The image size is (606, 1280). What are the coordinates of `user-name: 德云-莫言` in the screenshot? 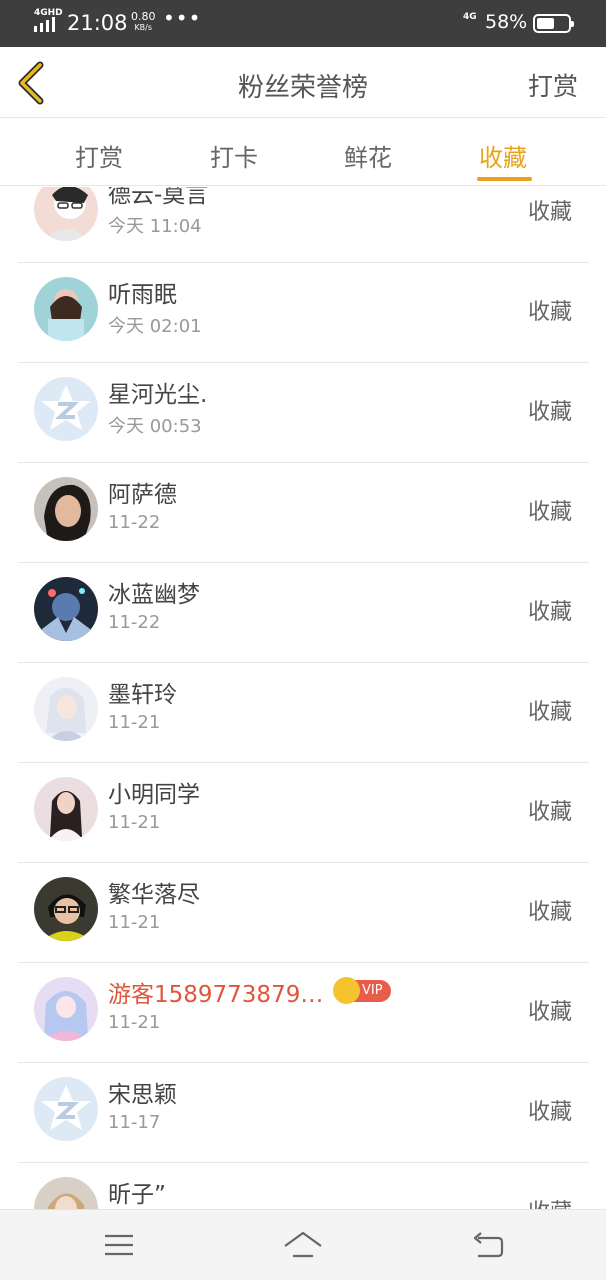 It's located at (158, 197).